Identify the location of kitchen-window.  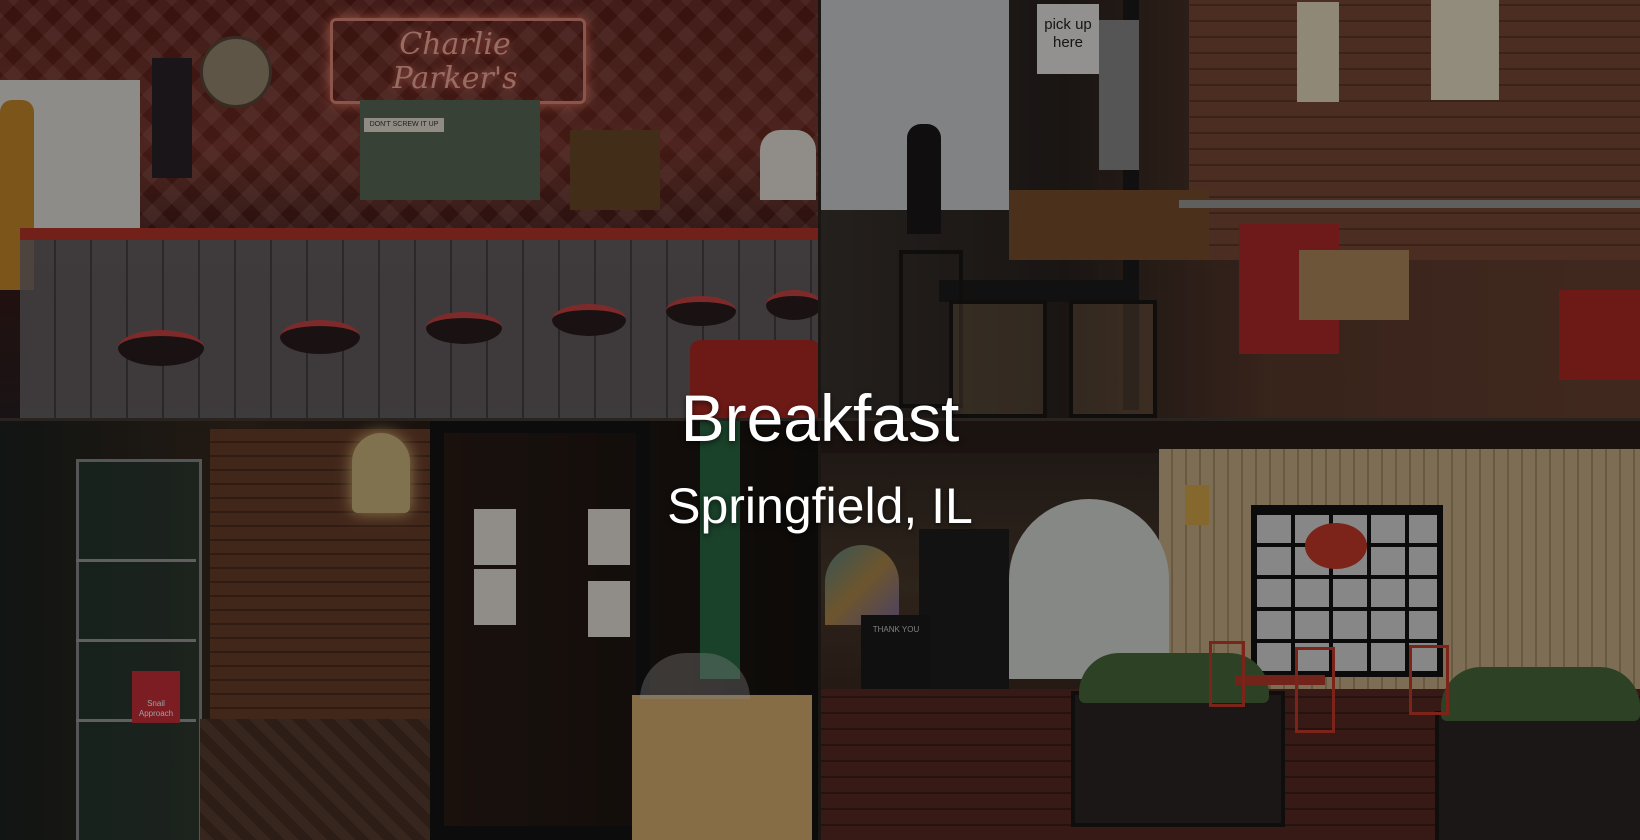
(450, 150).